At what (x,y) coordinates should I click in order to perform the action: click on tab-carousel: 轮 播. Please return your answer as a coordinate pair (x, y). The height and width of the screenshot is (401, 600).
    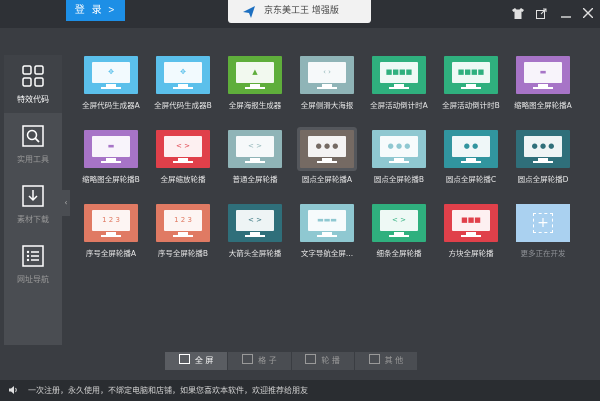
    Looking at the image, I should click on (322, 361).